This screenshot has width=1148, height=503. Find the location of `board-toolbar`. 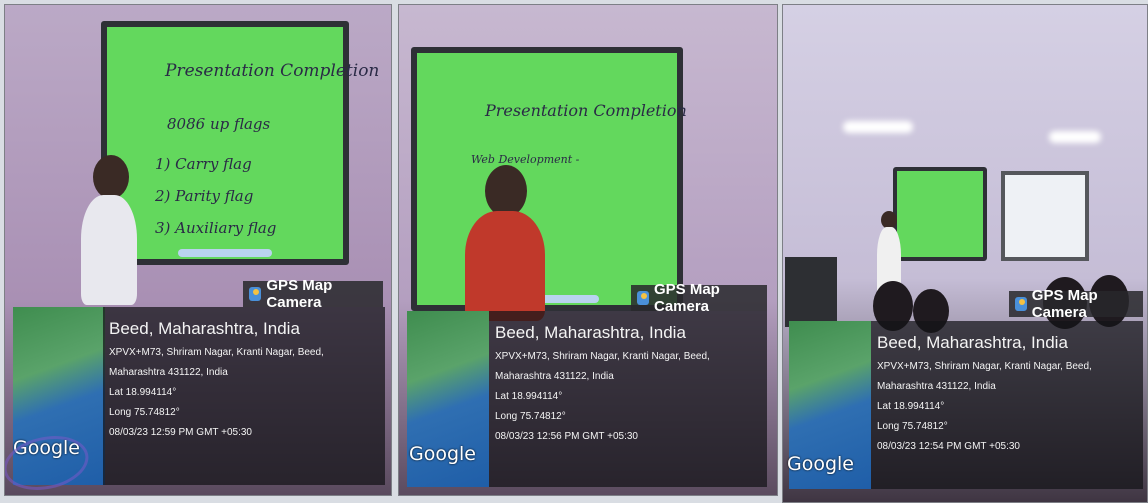

board-toolbar is located at coordinates (225, 253).